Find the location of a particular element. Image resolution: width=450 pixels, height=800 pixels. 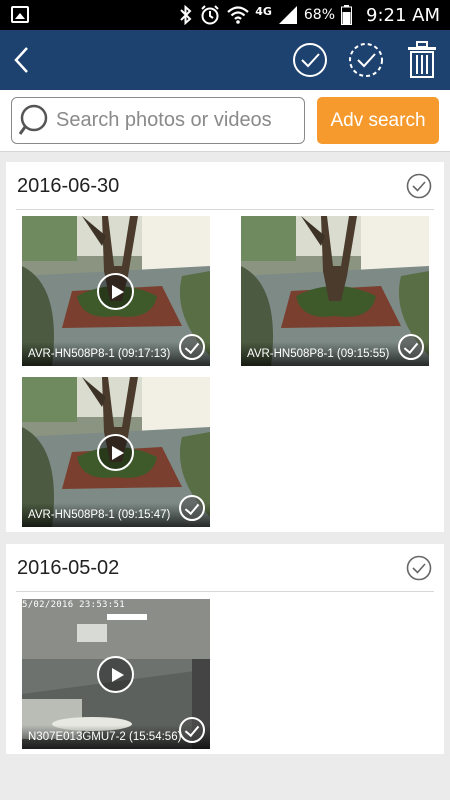

adv-search-button: Adv search is located at coordinates (378, 120).